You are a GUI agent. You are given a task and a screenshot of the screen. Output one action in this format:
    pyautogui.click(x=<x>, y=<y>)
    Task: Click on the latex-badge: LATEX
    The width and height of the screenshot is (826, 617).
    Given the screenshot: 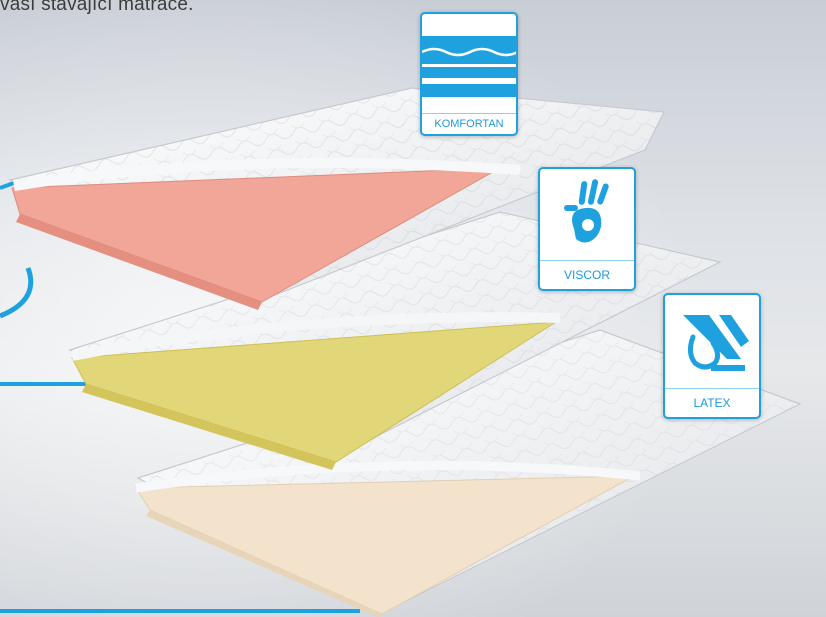 What is the action you would take?
    pyautogui.click(x=712, y=356)
    